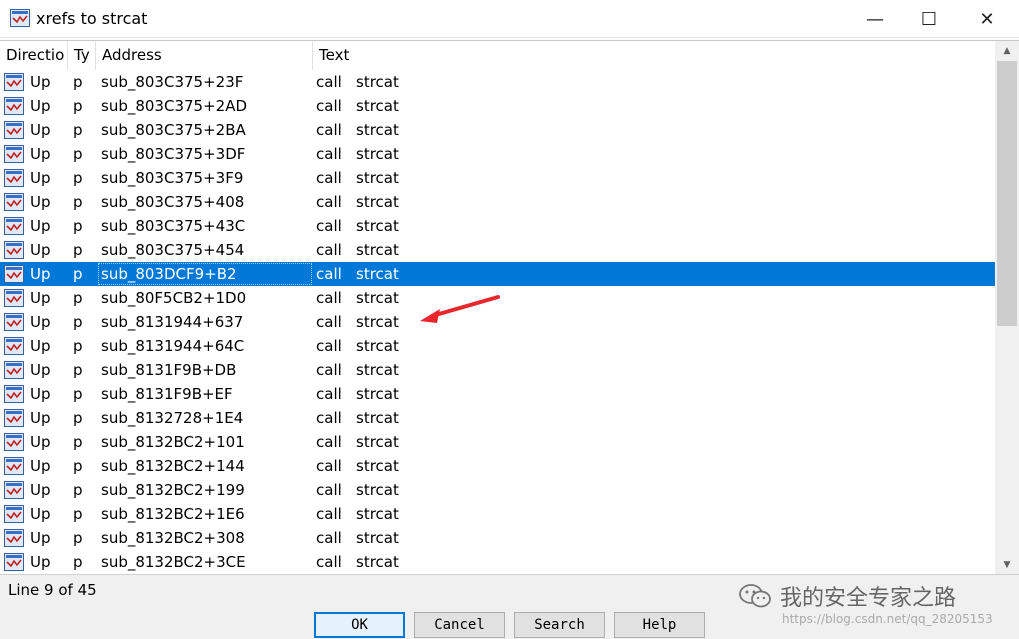 This screenshot has height=639, width=1019. Describe the element at coordinates (868, 598) in the screenshot. I see `watermark-text: 我的安全专家之路` at that location.